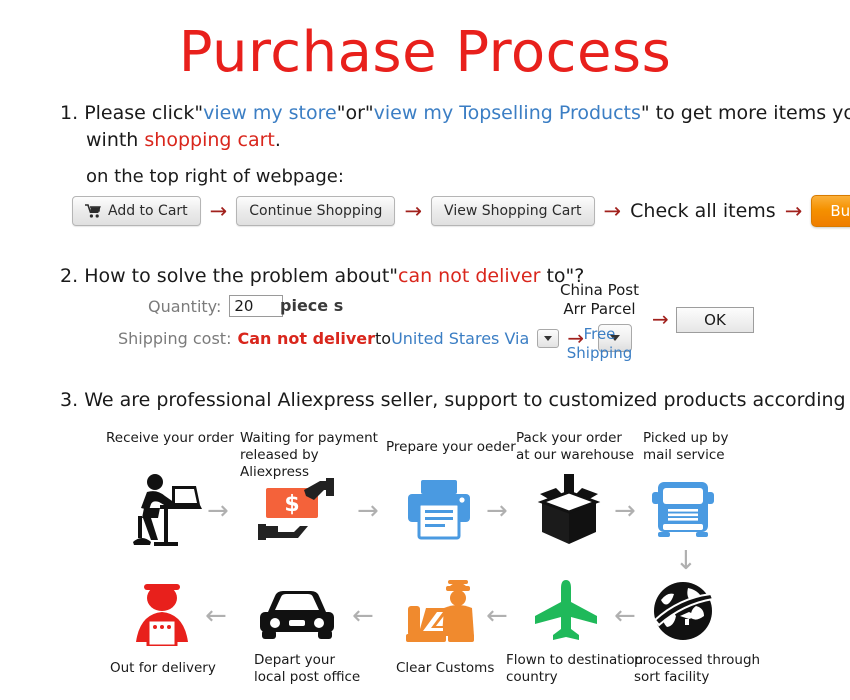 This screenshot has height=700, width=850. I want to click on section2-head-prefix: How to solve the problem about", so click(241, 276).